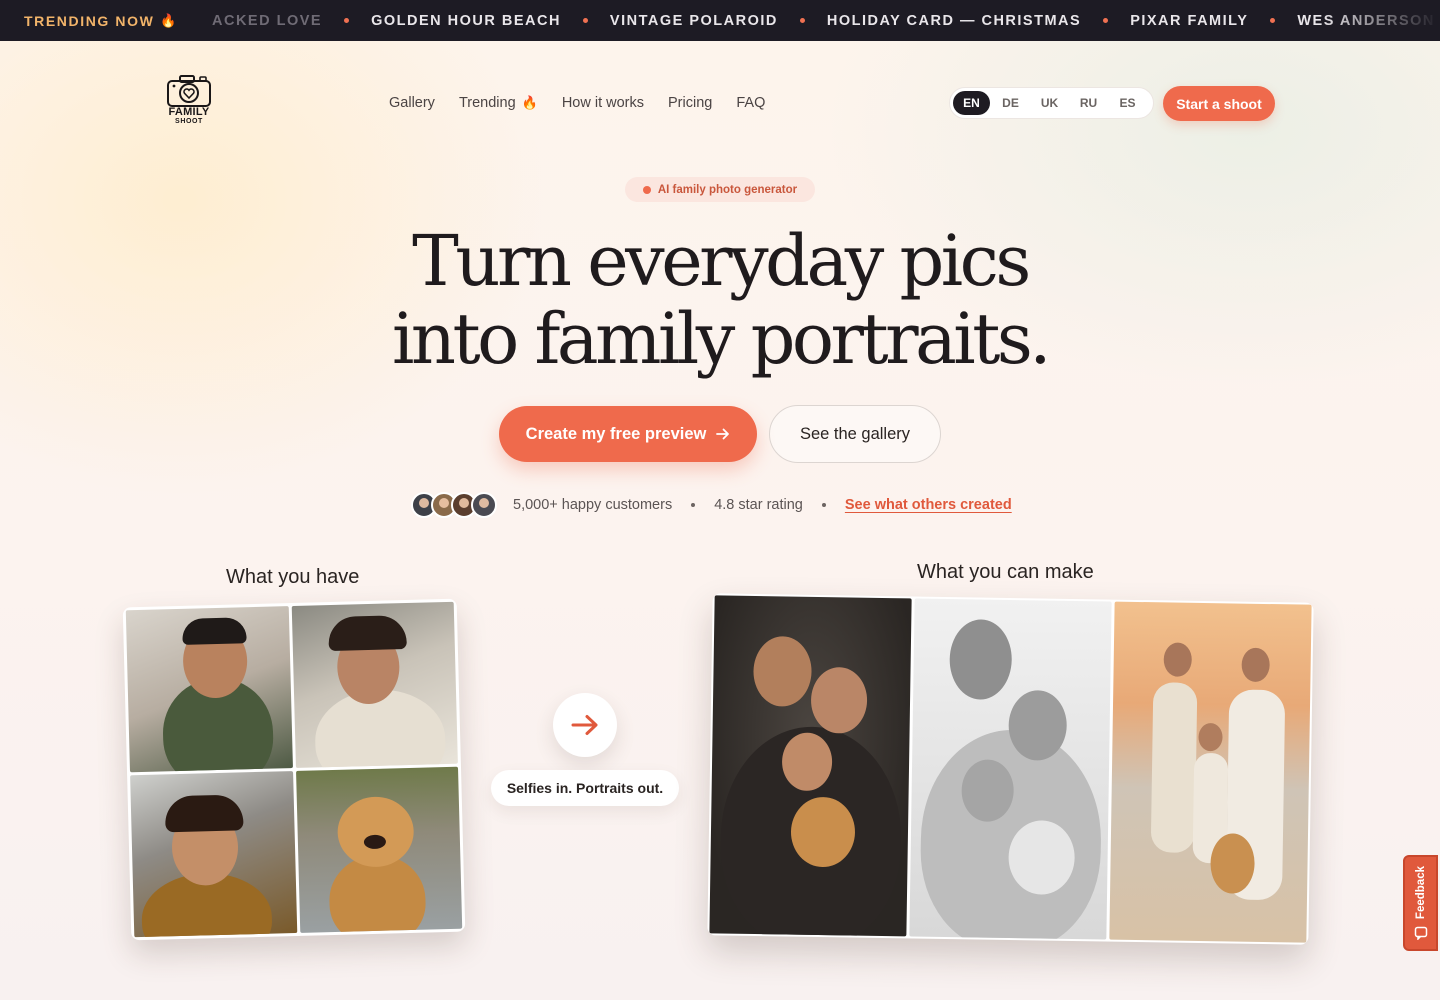 The height and width of the screenshot is (1000, 1440). What do you see at coordinates (616, 433) in the screenshot?
I see `create-preview-label: Create my free preview` at bounding box center [616, 433].